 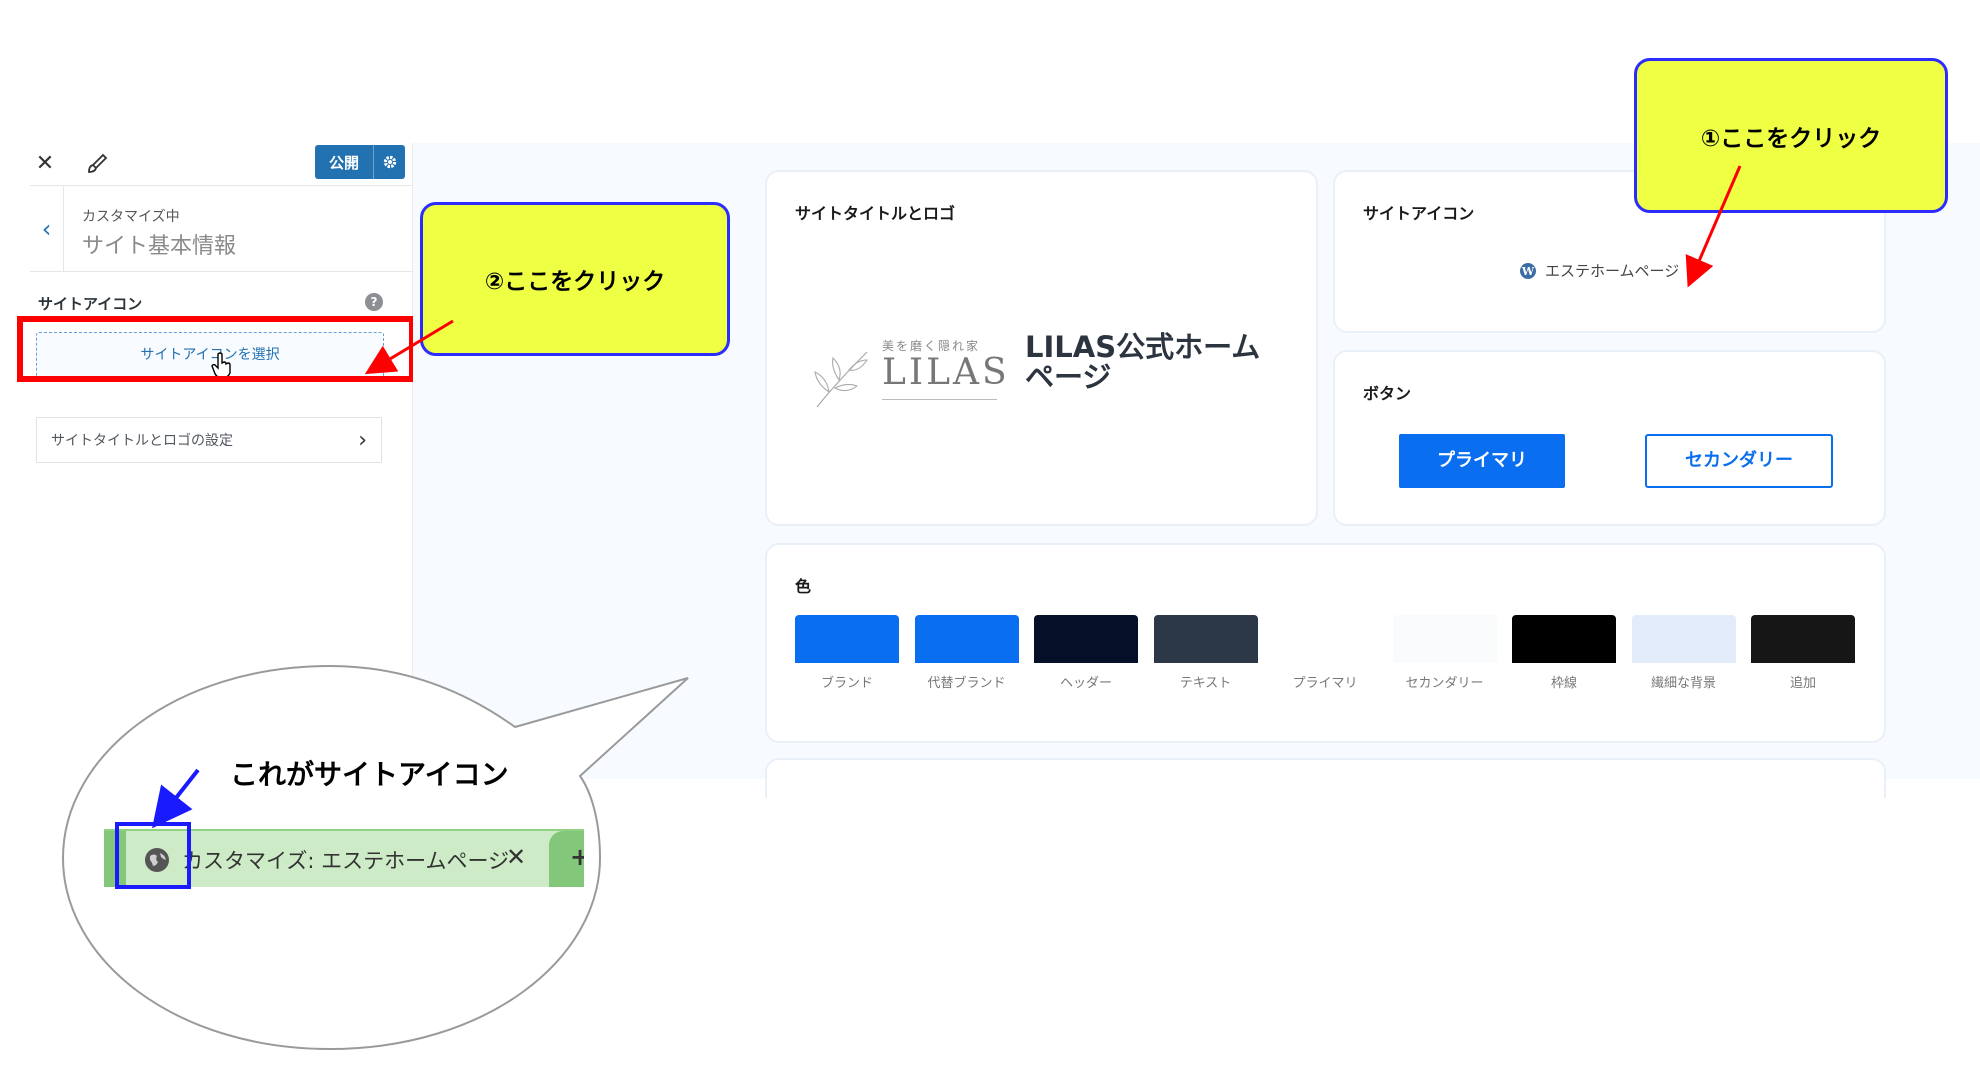 What do you see at coordinates (153, 855) in the screenshot?
I see `site-icon-highlight` at bounding box center [153, 855].